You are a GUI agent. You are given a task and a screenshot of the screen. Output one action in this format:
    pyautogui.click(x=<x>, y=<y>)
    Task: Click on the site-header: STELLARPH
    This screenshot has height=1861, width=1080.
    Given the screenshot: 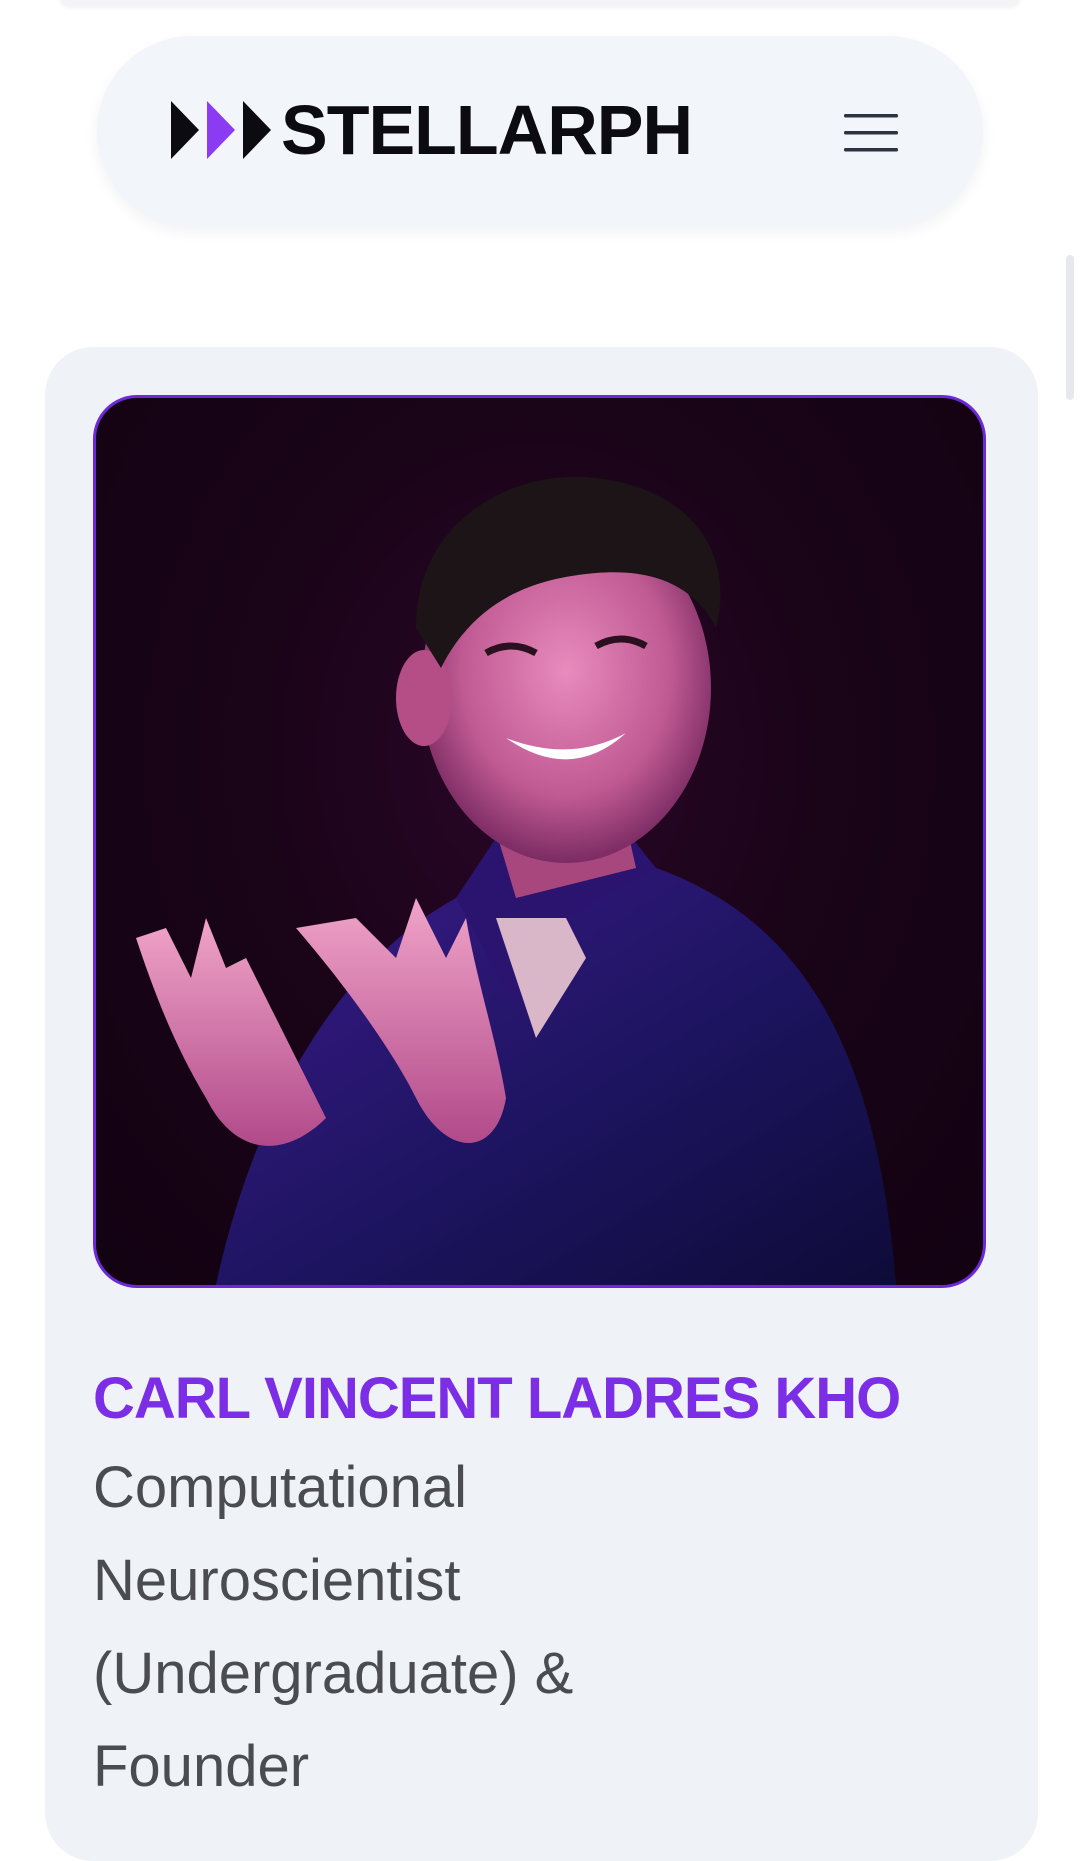 What is the action you would take?
    pyautogui.click(x=540, y=131)
    